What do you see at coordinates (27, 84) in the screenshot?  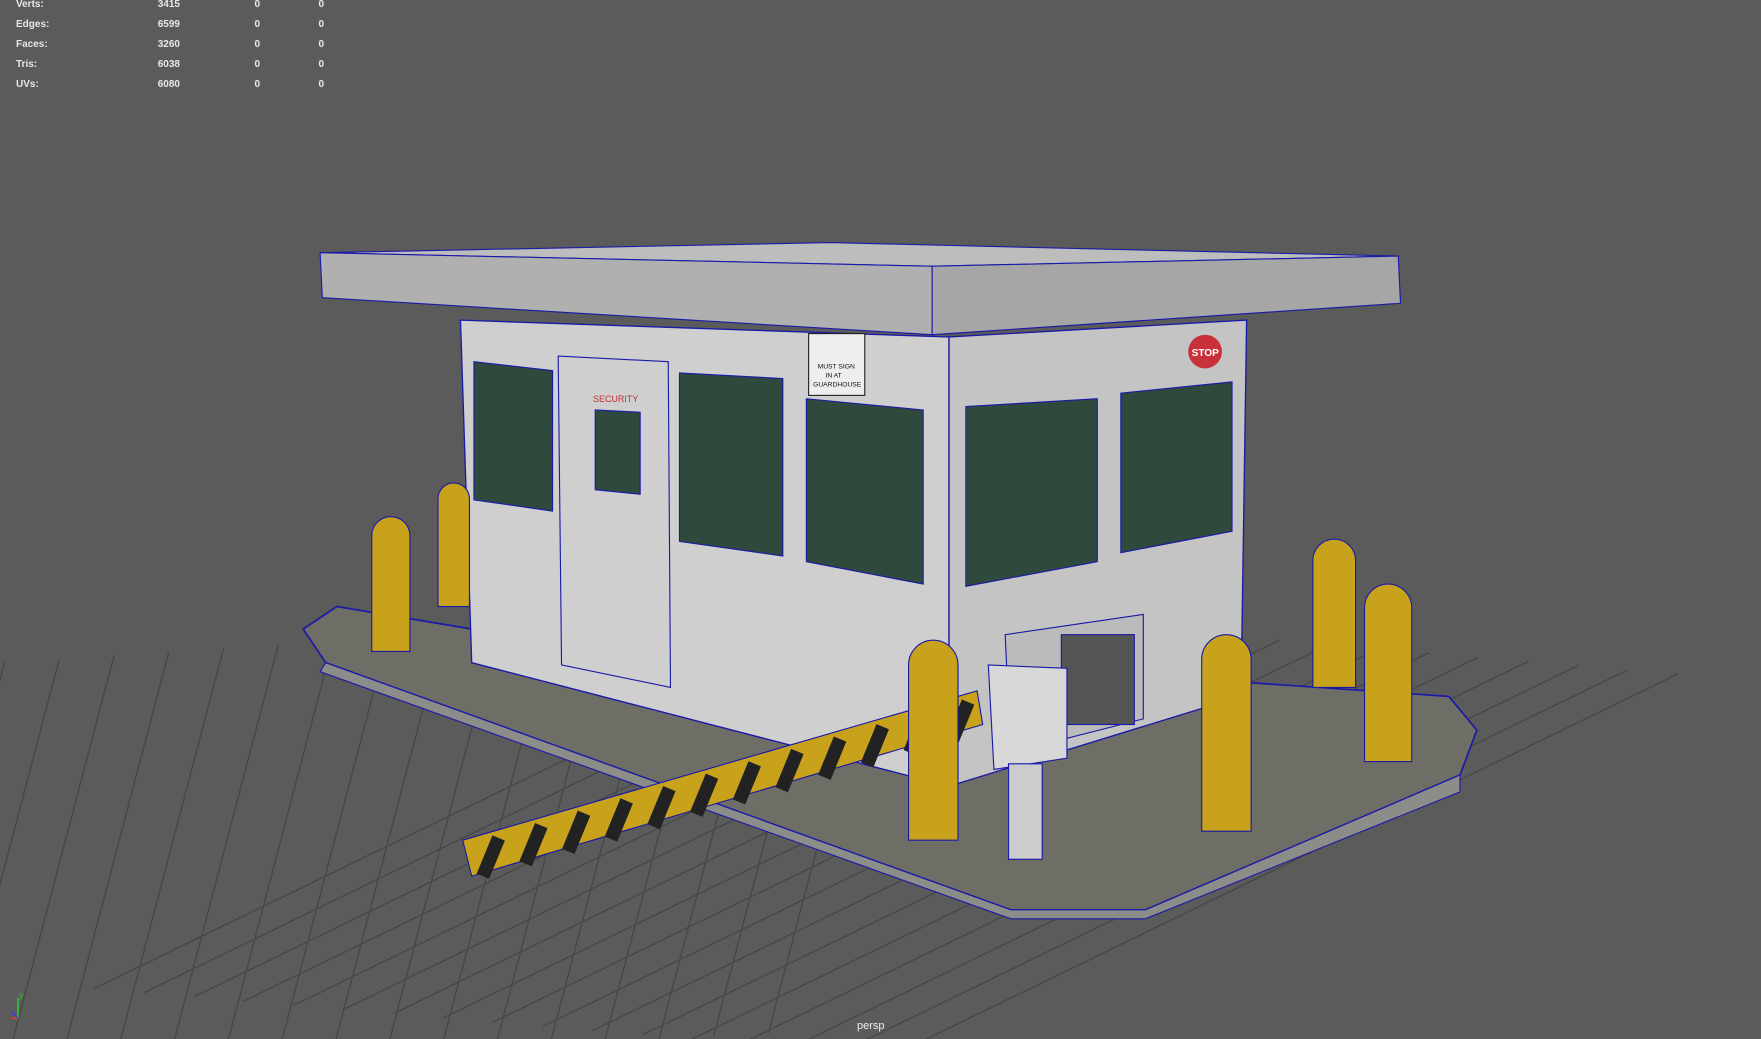 I see `hud-label: UVs:` at bounding box center [27, 84].